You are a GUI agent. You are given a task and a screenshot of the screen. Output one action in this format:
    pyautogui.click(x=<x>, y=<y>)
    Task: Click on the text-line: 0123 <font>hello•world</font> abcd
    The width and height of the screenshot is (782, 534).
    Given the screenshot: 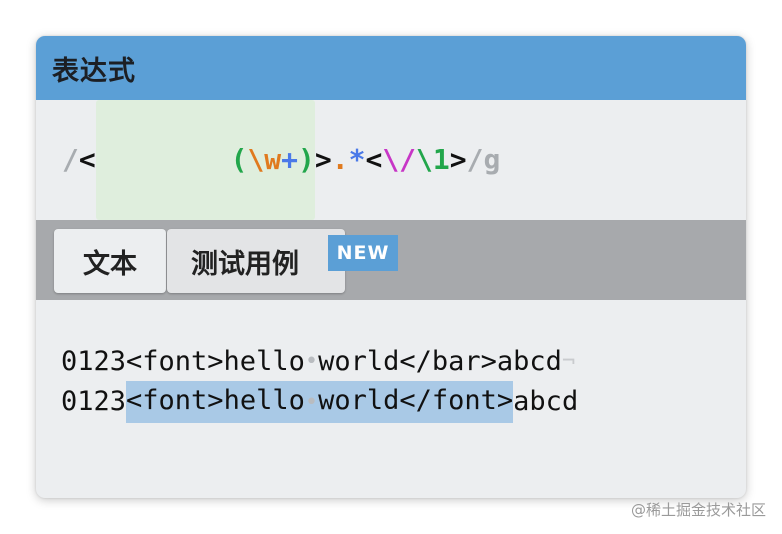 What is the action you would take?
    pyautogui.click(x=403, y=402)
    